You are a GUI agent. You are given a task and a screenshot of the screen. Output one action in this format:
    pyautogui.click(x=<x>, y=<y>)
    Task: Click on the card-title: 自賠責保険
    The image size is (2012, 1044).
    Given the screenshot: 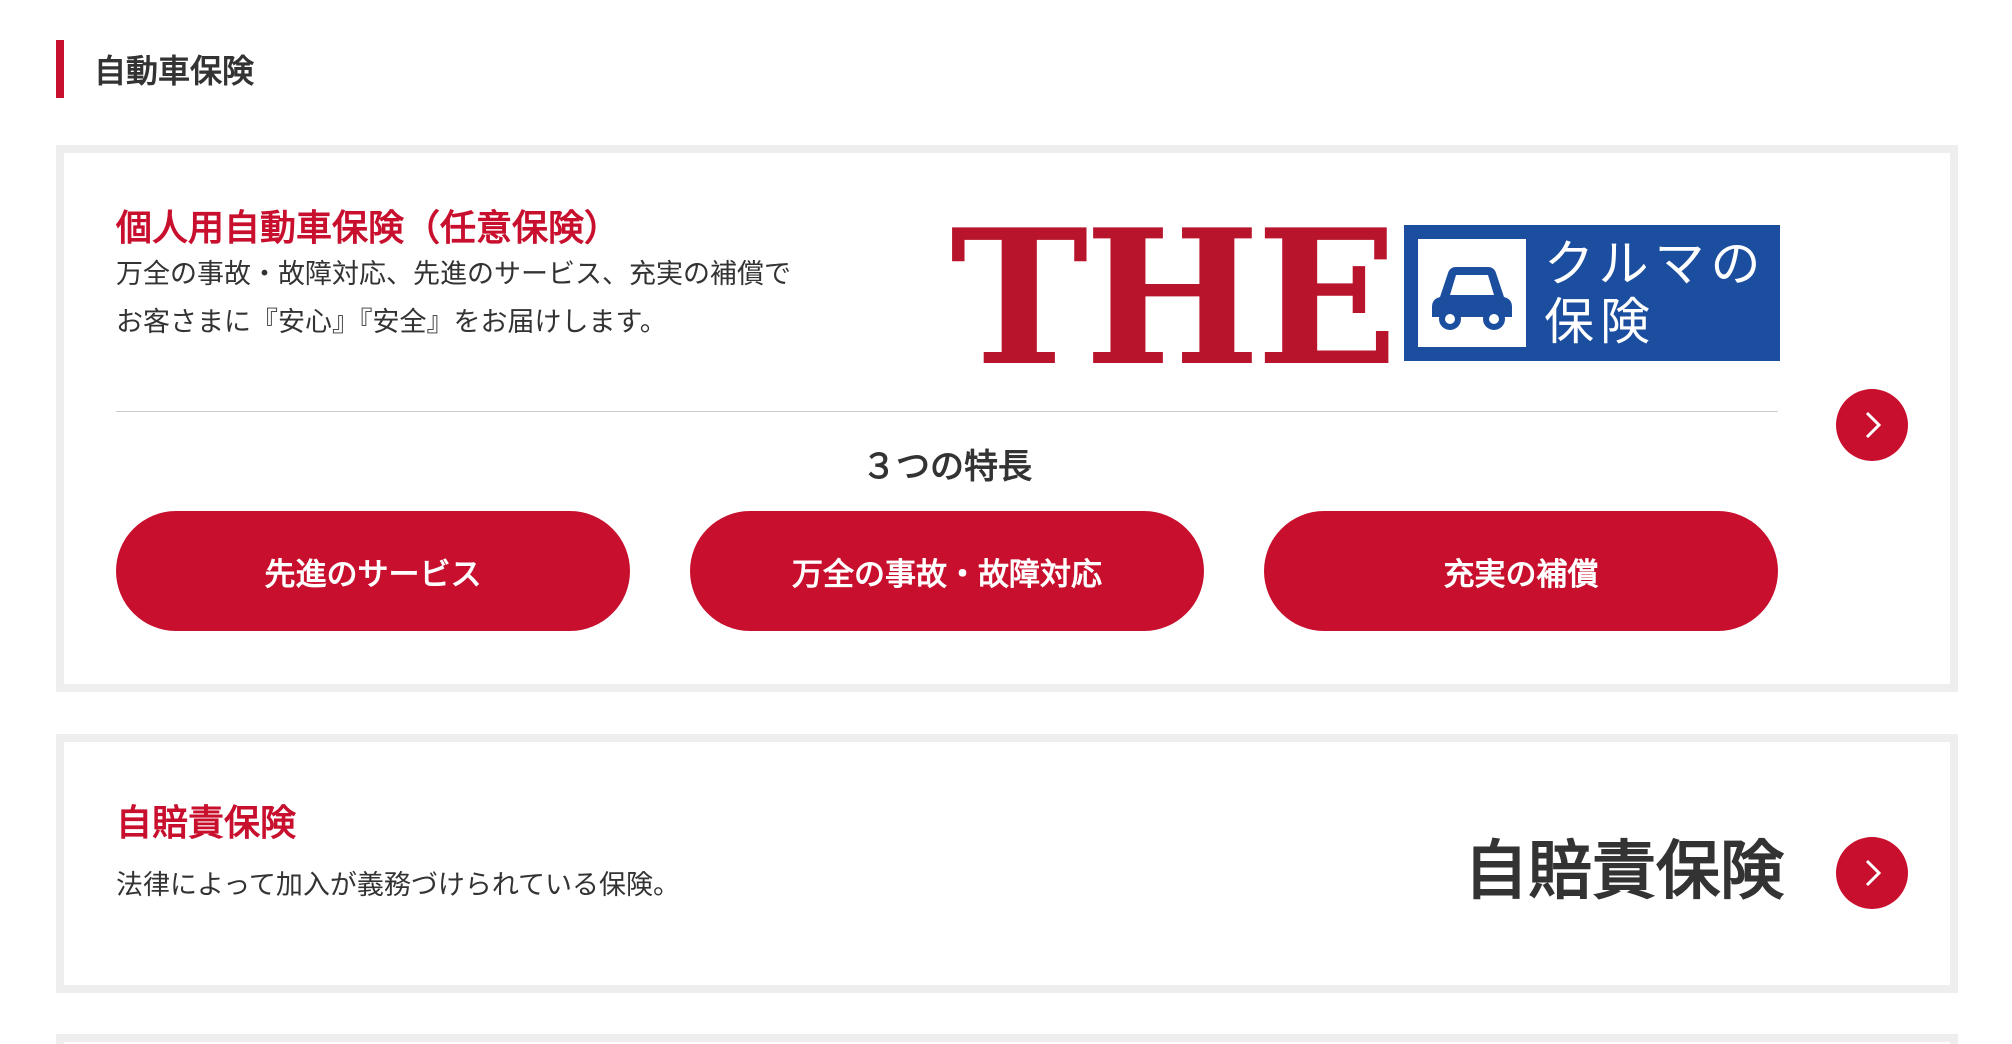 What is the action you would take?
    pyautogui.click(x=206, y=823)
    